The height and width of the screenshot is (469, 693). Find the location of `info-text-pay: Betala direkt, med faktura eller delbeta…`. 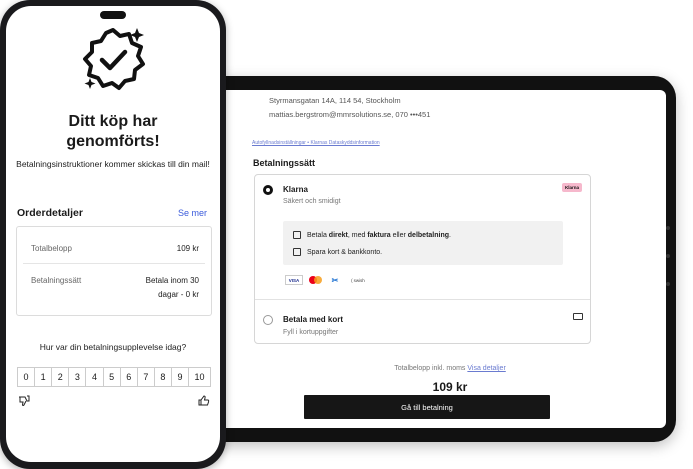

info-text-pay: Betala direkt, med faktura eller delbeta… is located at coordinates (379, 235).